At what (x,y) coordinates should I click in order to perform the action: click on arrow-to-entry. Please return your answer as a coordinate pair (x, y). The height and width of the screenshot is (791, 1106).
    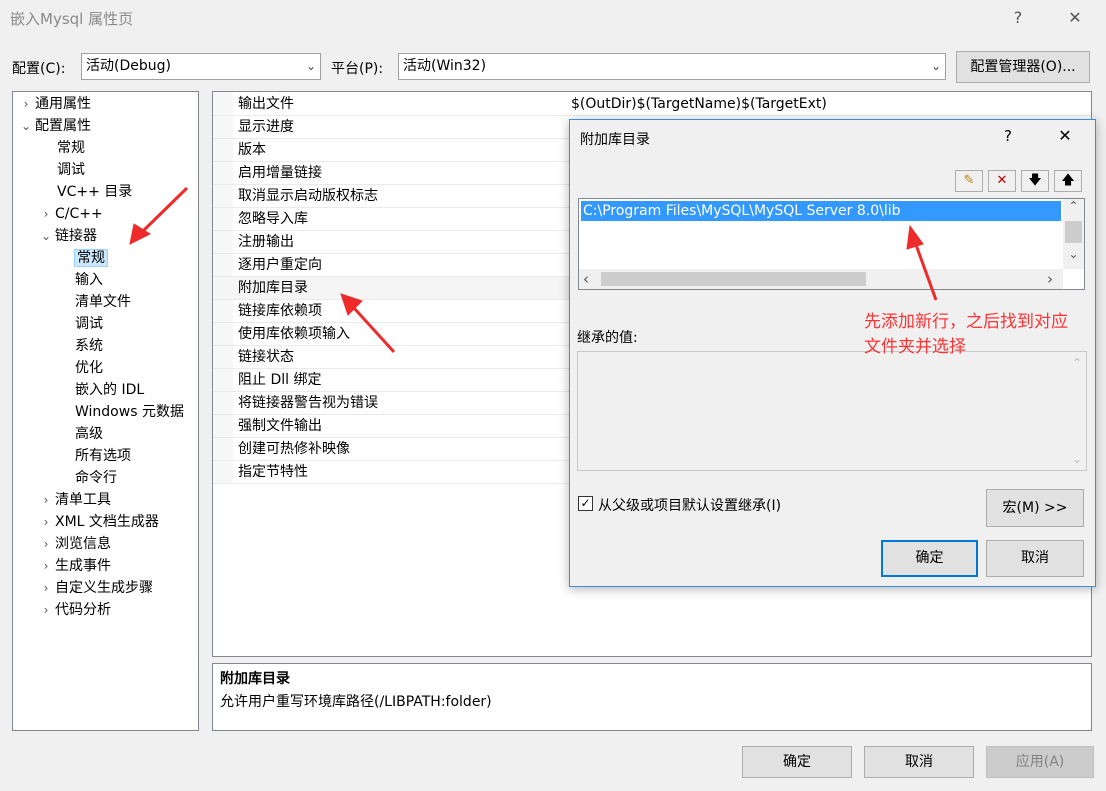
    Looking at the image, I should click on (922, 262).